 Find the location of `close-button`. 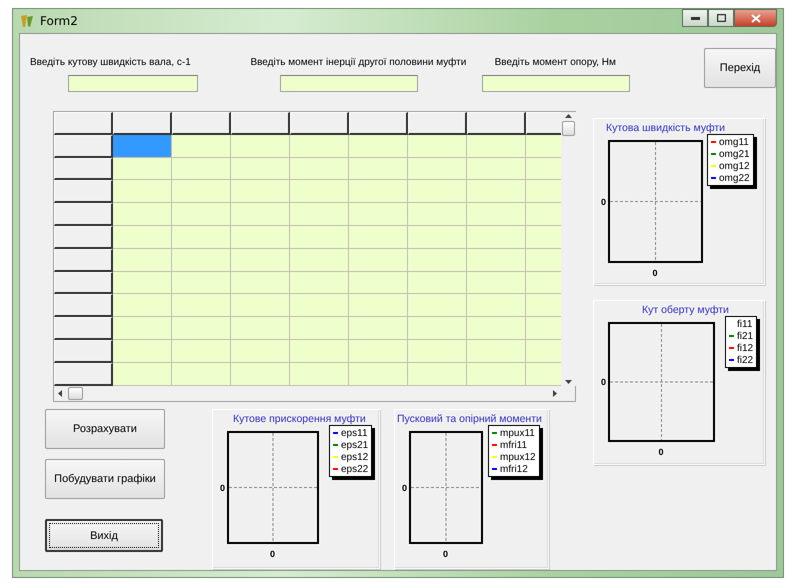

close-button is located at coordinates (755, 18).